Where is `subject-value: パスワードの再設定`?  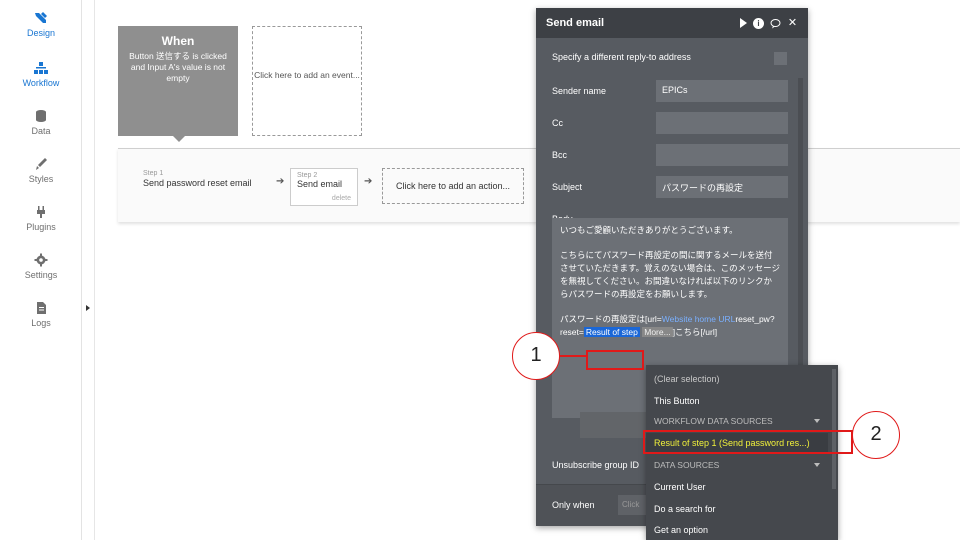 subject-value: パスワードの再設定 is located at coordinates (703, 188).